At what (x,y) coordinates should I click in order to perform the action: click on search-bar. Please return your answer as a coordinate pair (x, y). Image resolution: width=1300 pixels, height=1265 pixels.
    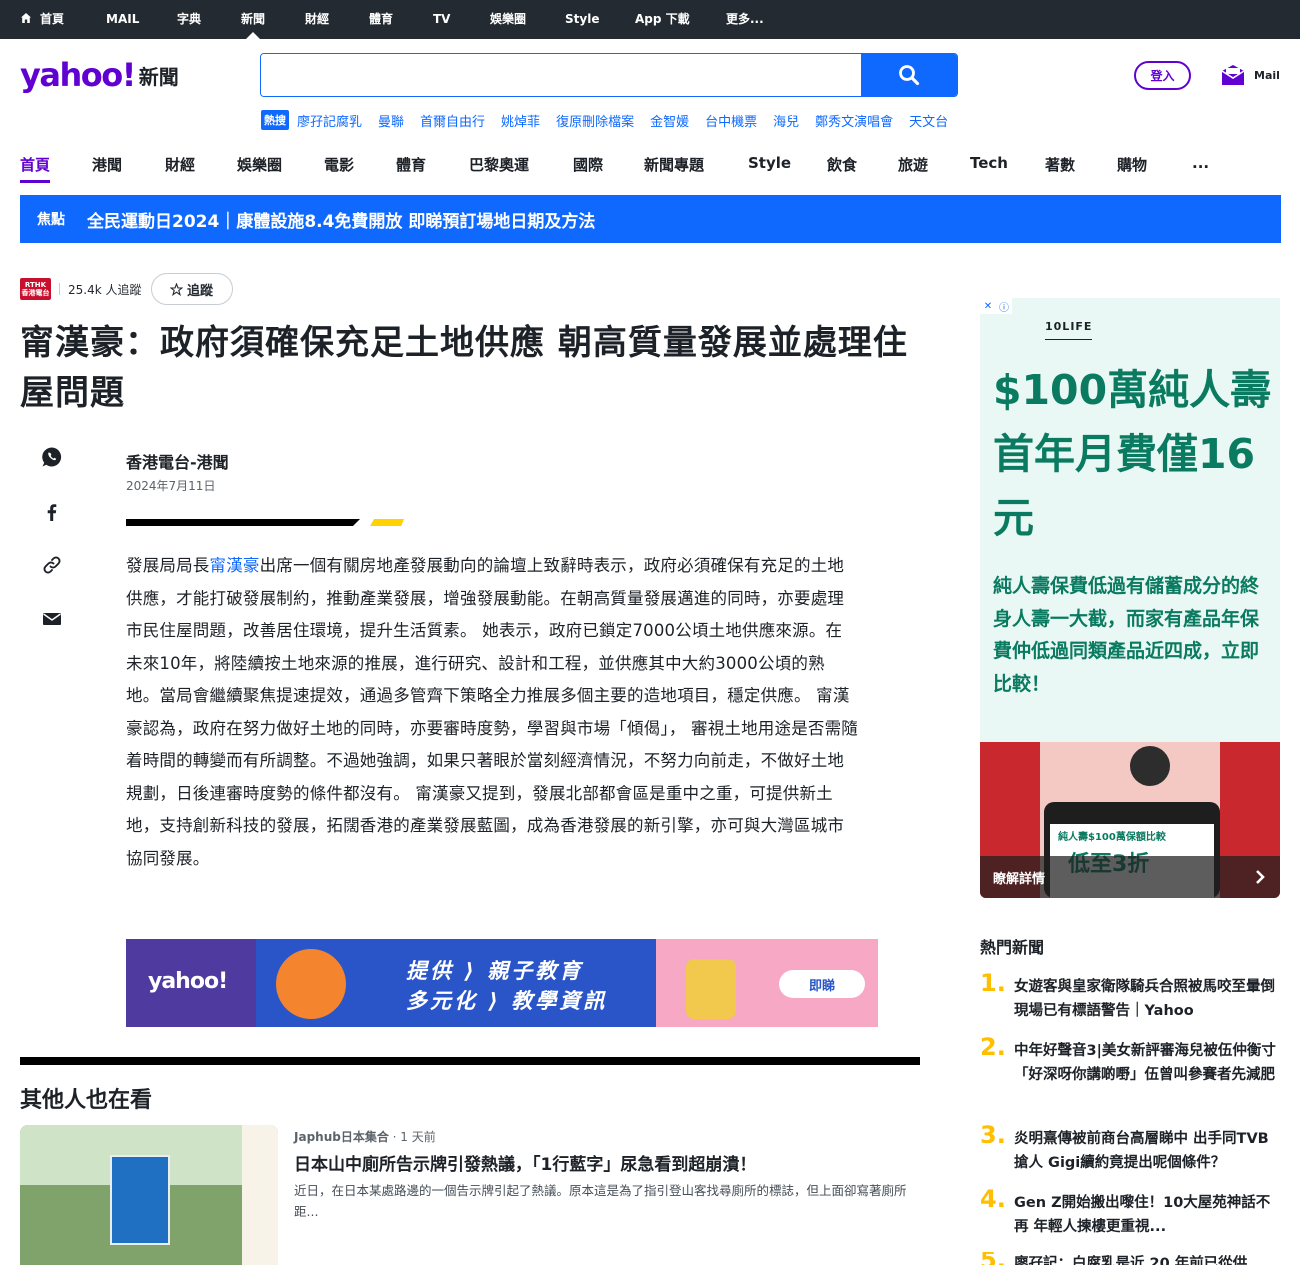
    Looking at the image, I should click on (609, 75).